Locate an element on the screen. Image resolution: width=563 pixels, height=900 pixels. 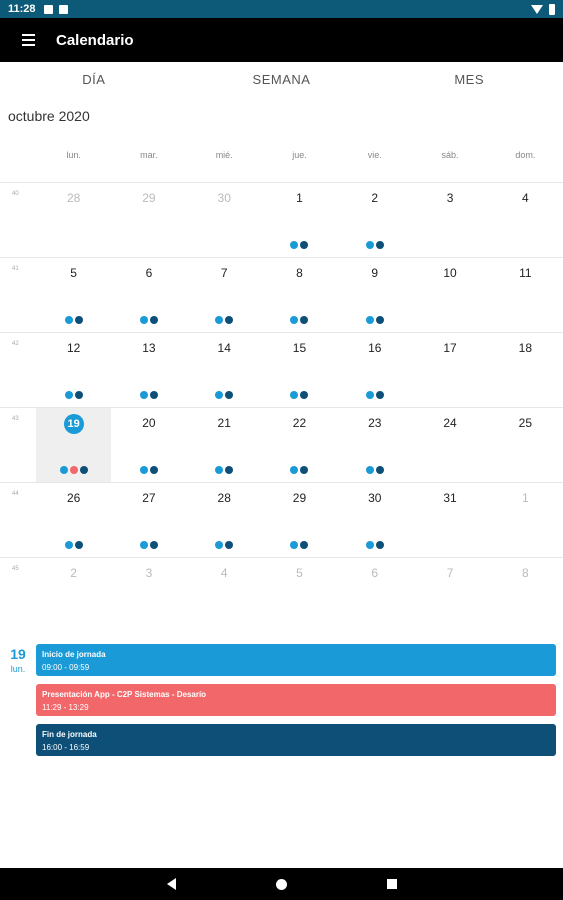
event-time: 16:00 - 16:59 is located at coordinates (66, 747).